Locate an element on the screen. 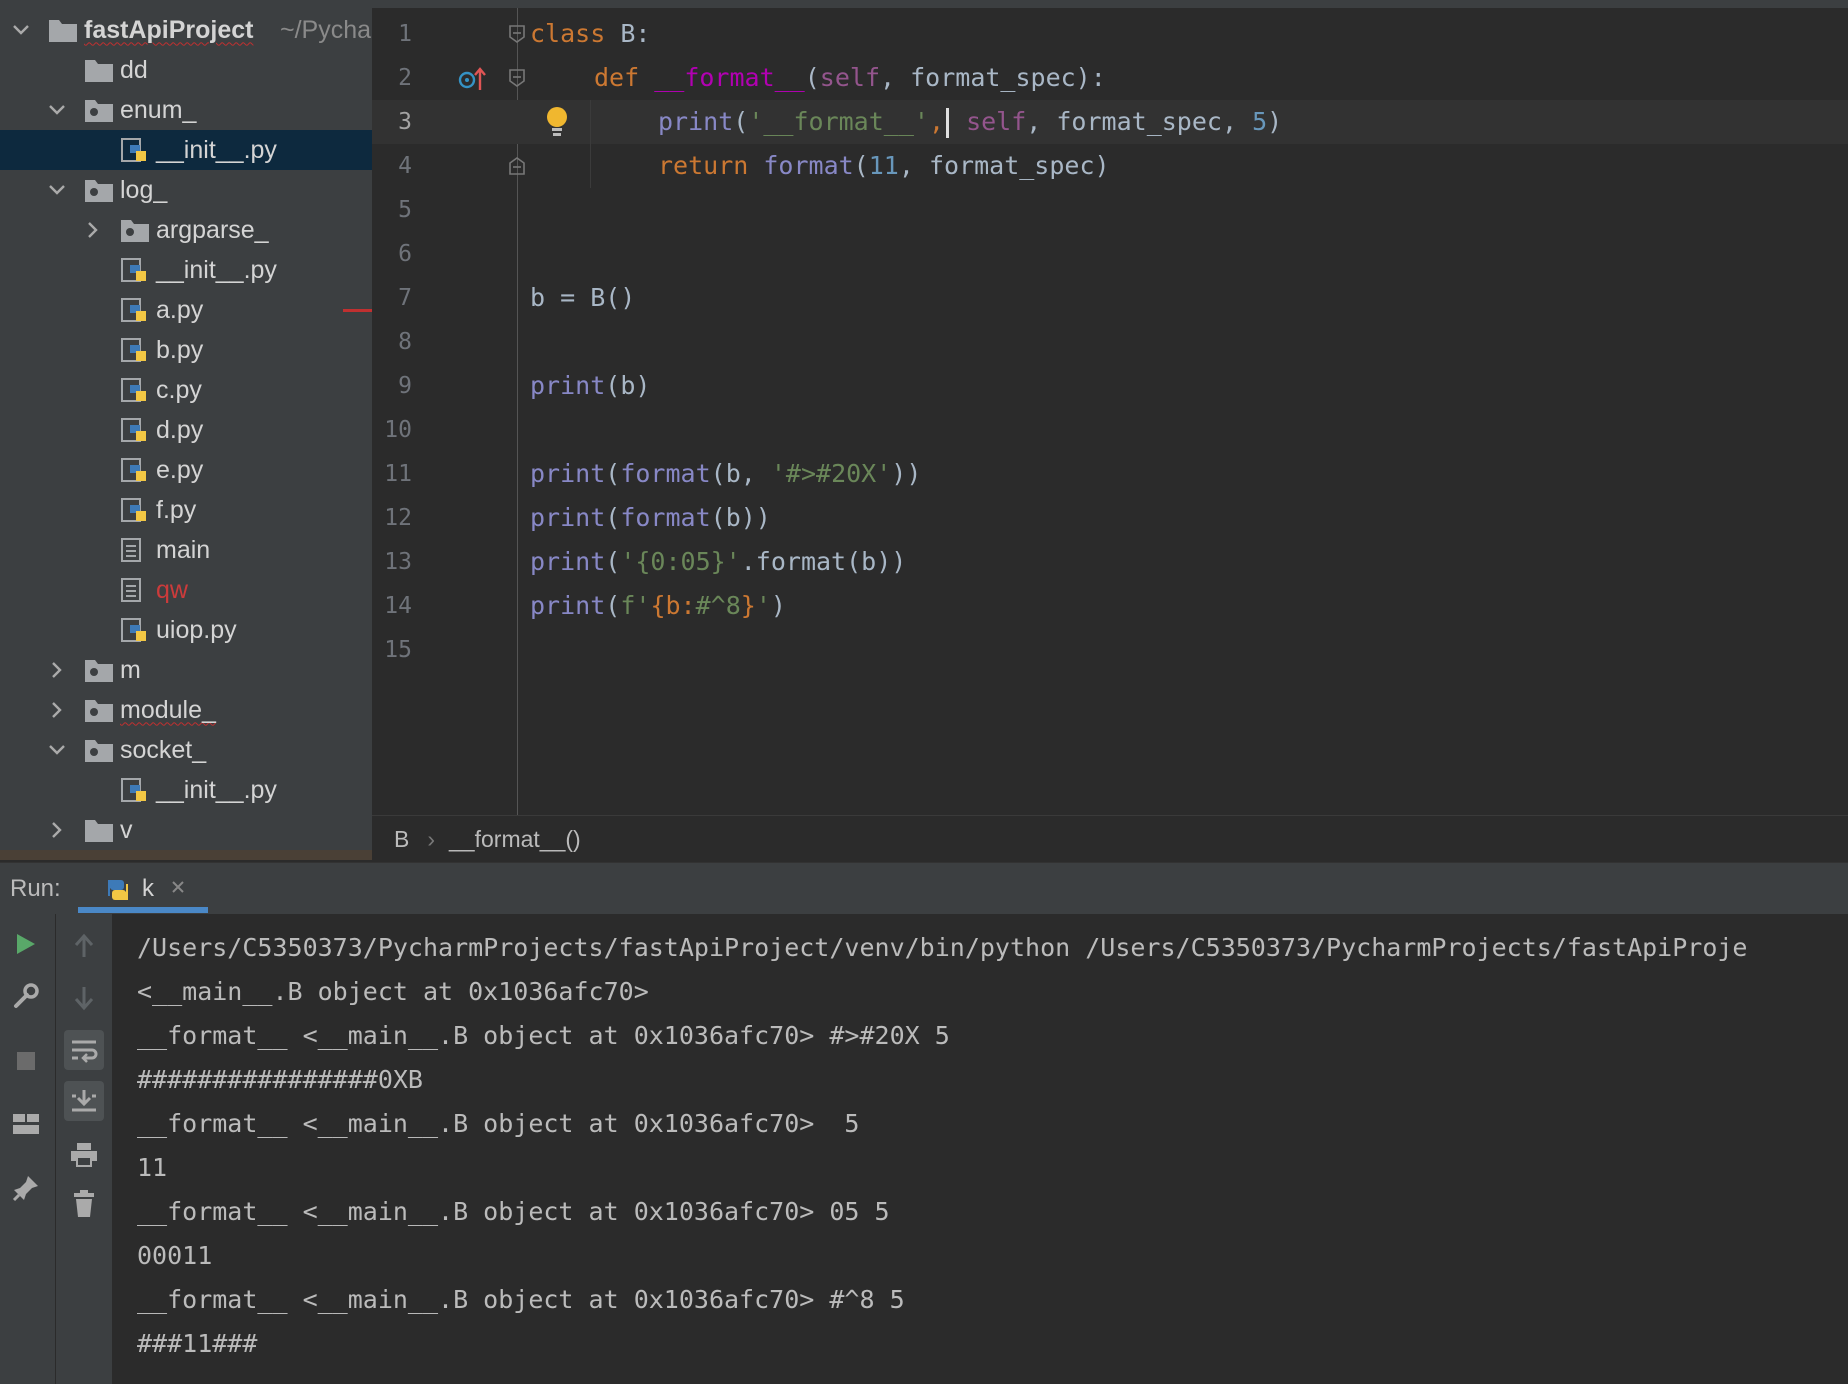 This screenshot has height=1384, width=1848. string: '__format__' is located at coordinates (838, 121).